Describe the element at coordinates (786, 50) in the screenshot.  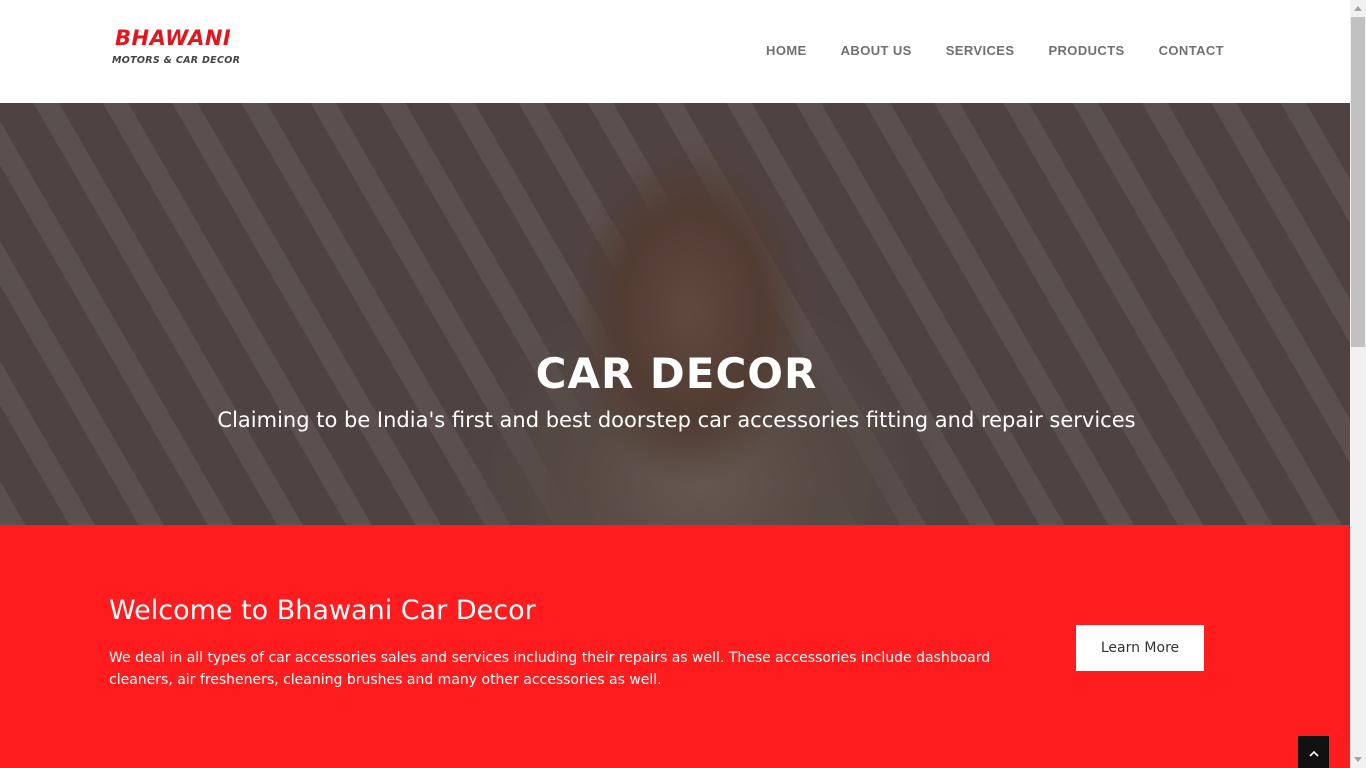
I see `nav-item-home: HOME` at that location.